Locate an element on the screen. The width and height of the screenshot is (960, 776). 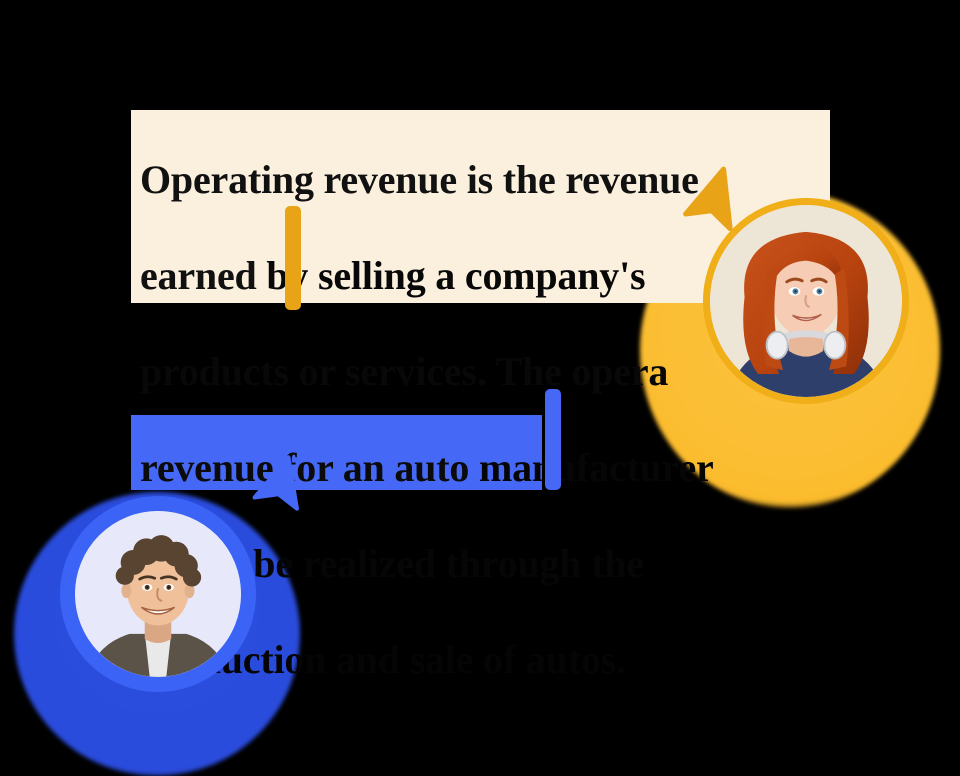
avatar-image-man is located at coordinates (158, 594).